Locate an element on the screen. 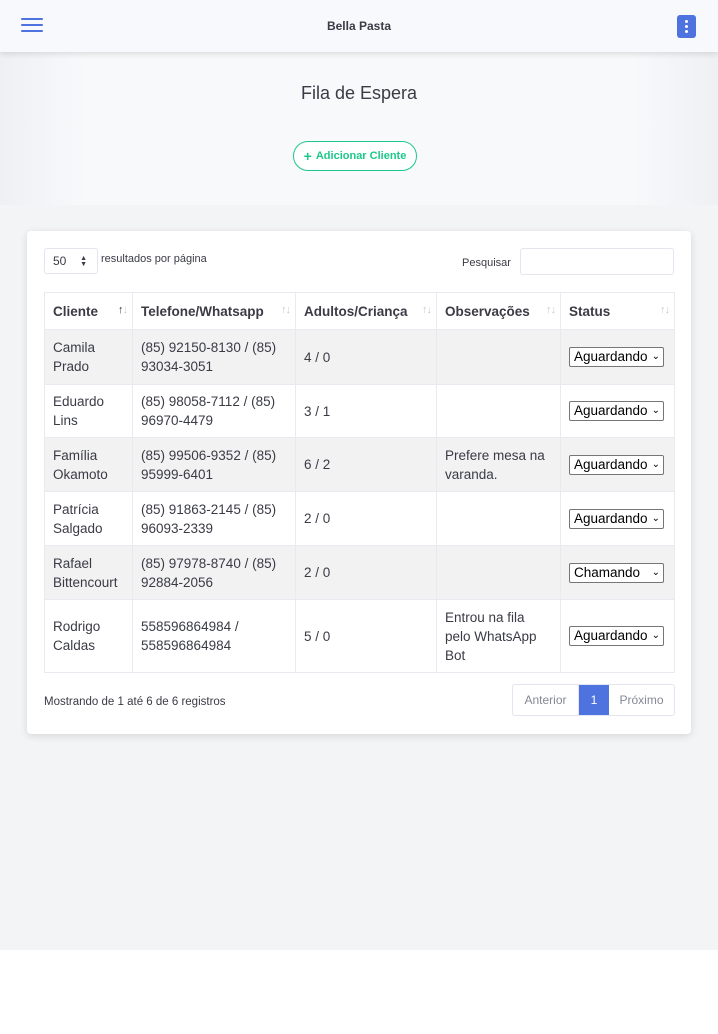 This screenshot has width=718, height=1034. column-header-adultos: Adultos/Criança ↑↓ is located at coordinates (366, 311).